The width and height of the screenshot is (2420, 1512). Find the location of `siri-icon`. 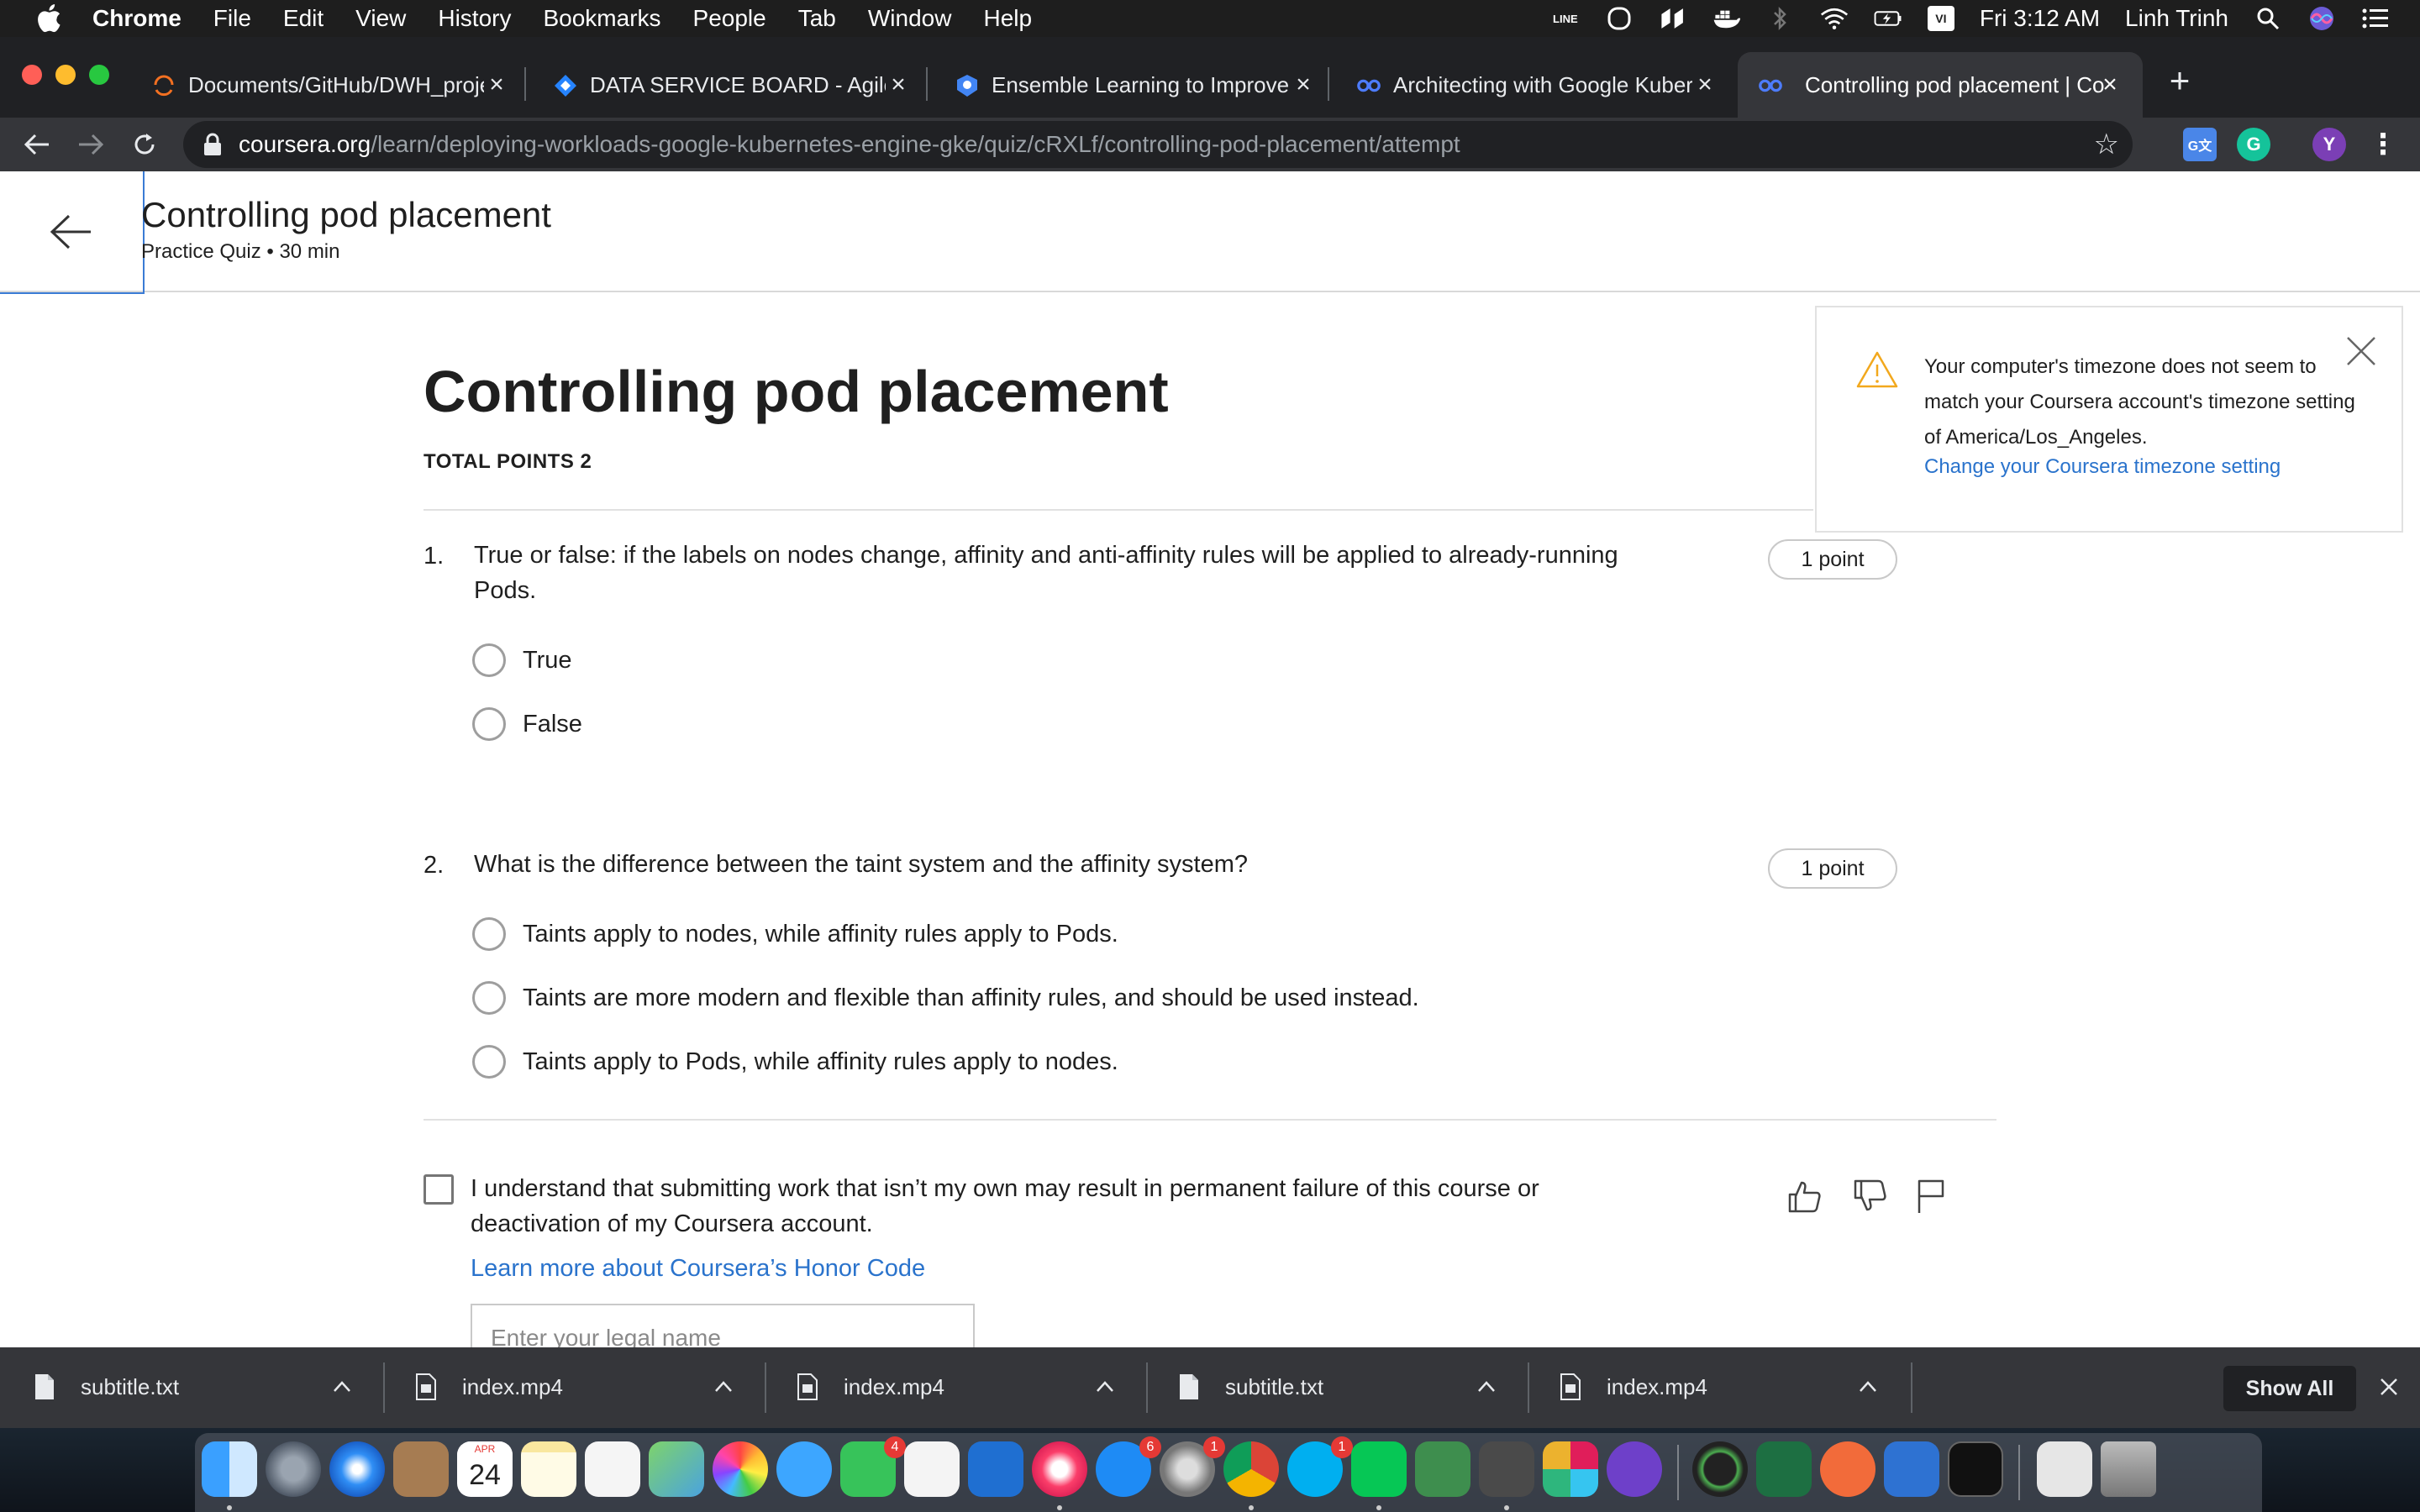

siri-icon is located at coordinates (2322, 18).